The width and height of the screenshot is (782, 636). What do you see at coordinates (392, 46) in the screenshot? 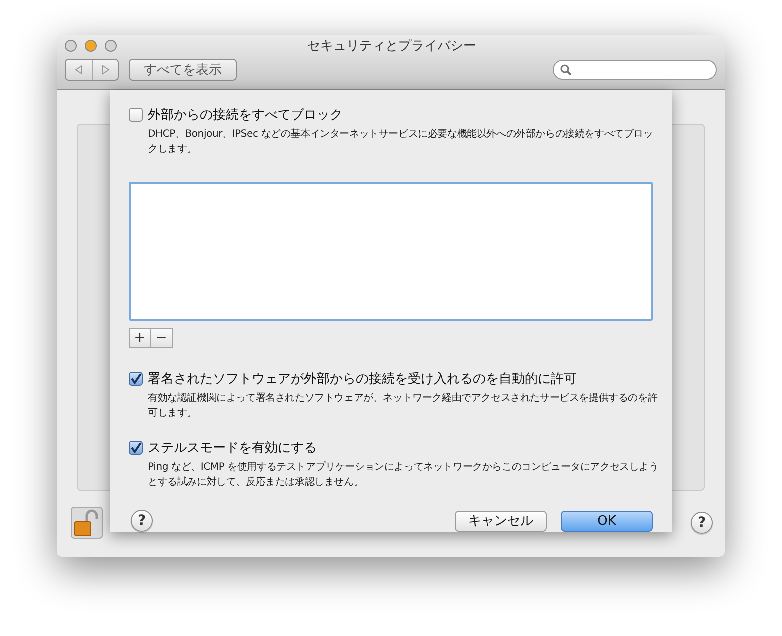
I see `window-title: セキュリティとプライバシー` at bounding box center [392, 46].